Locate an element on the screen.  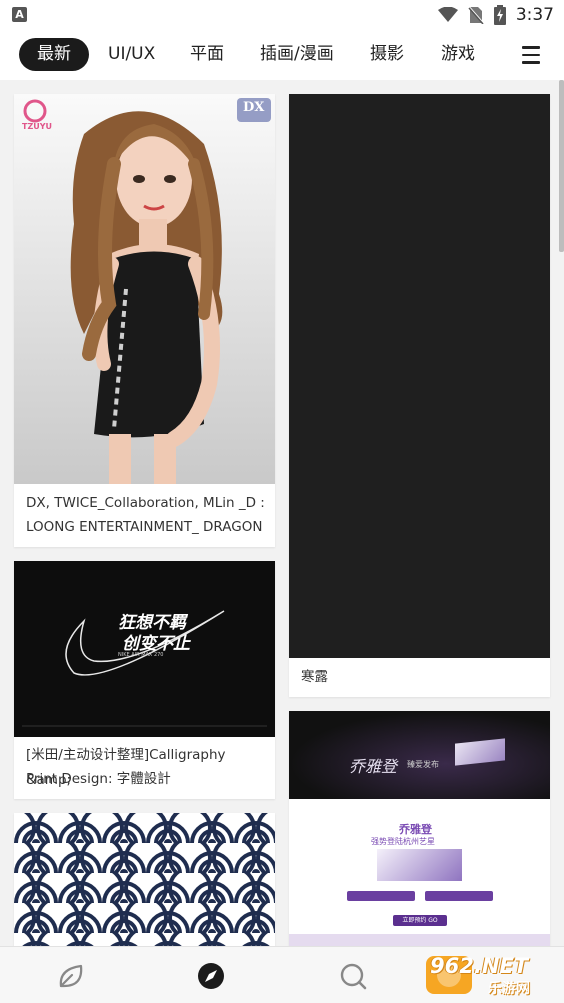
banner-sub: 臻爱发布 is located at coordinates (423, 764).